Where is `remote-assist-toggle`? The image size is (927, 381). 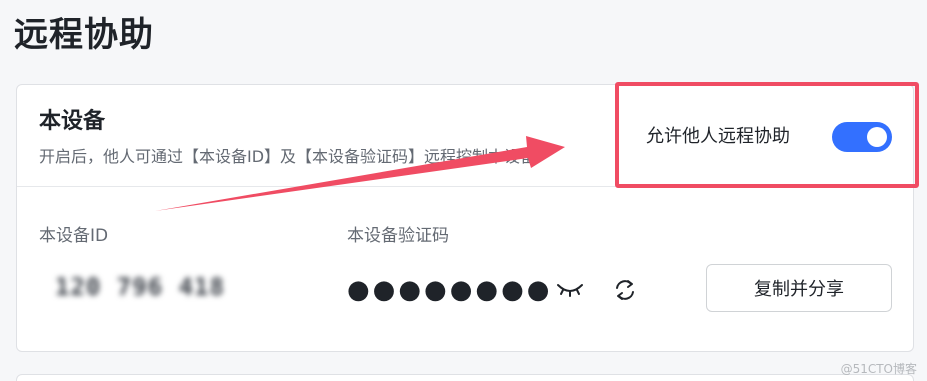
remote-assist-toggle is located at coordinates (862, 137).